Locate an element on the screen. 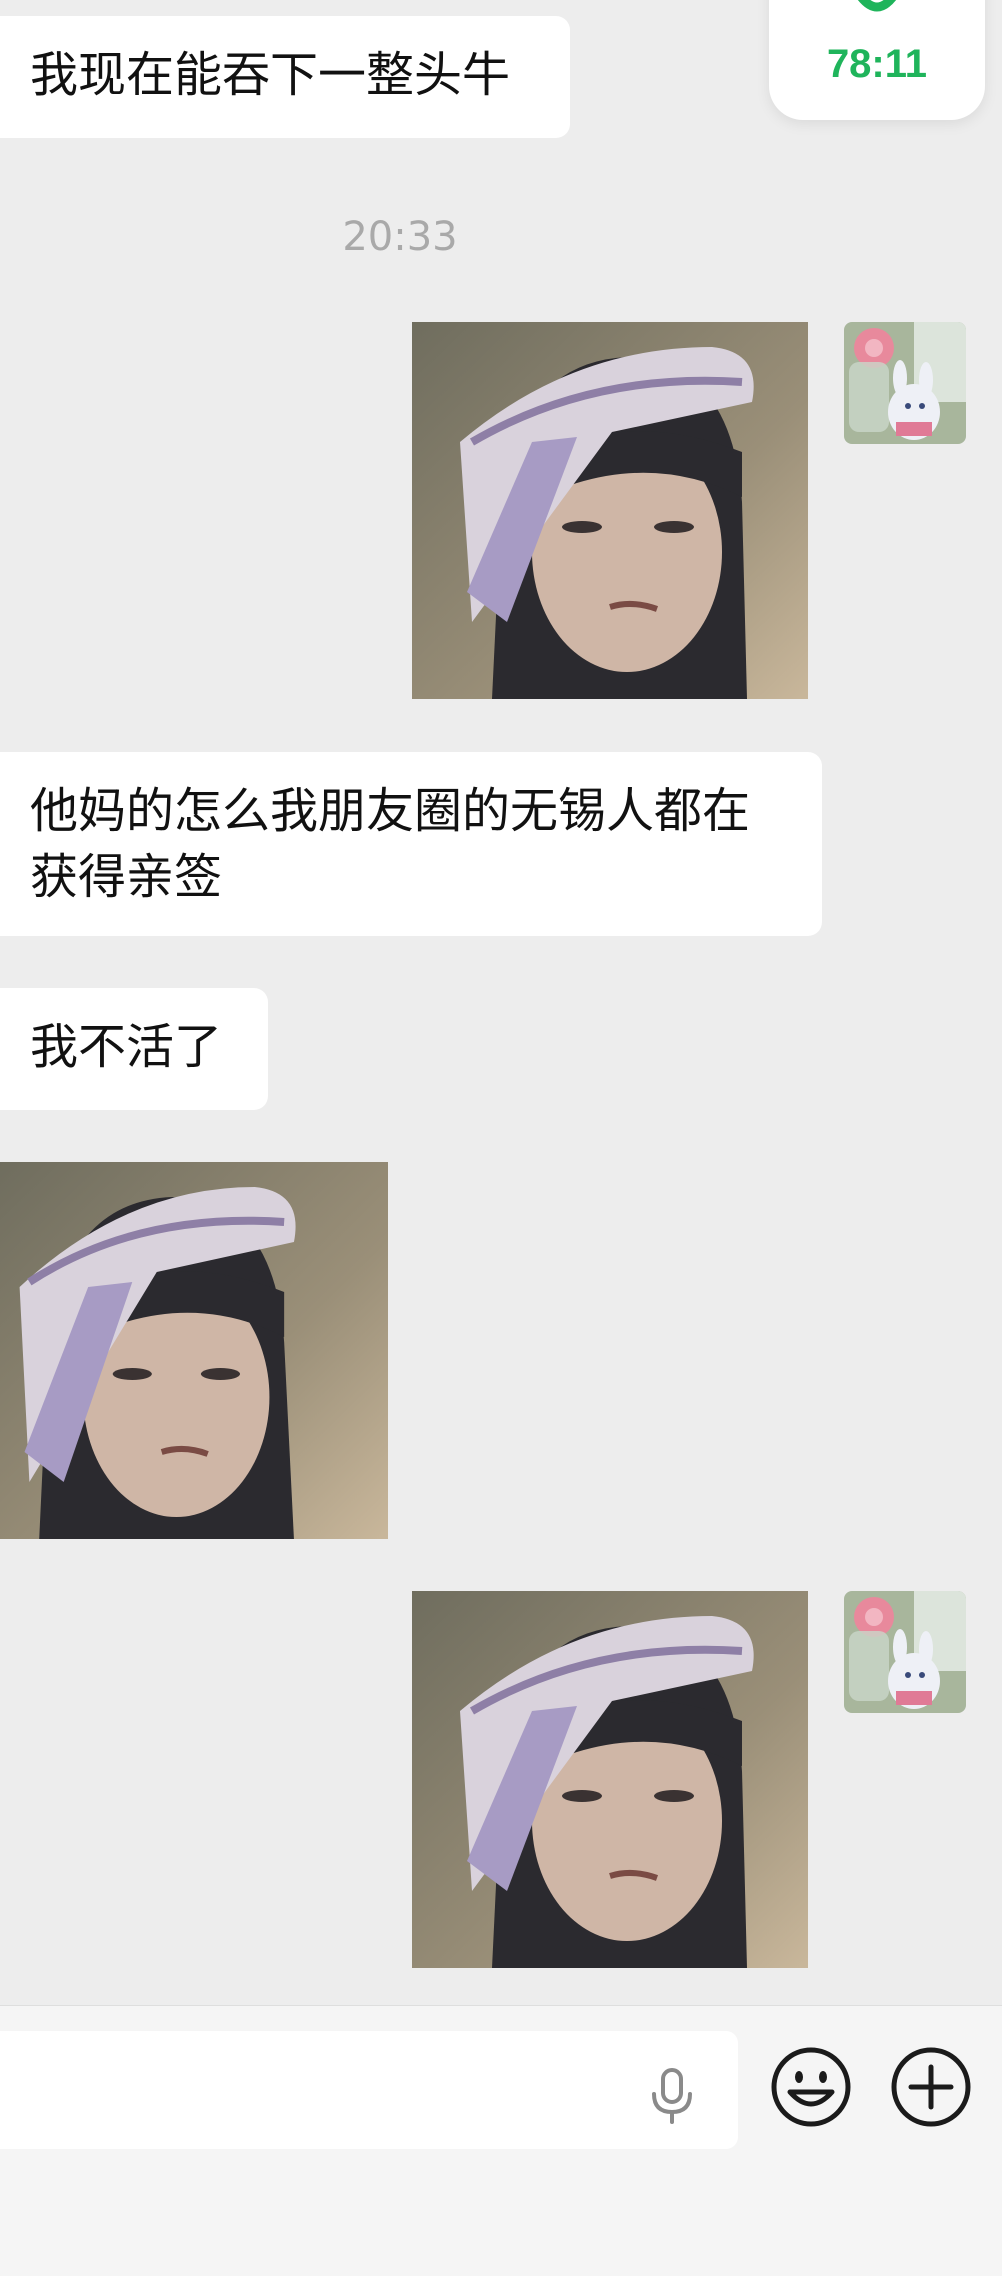  voice-call-floating-card: 78:11 is located at coordinates (877, 60).